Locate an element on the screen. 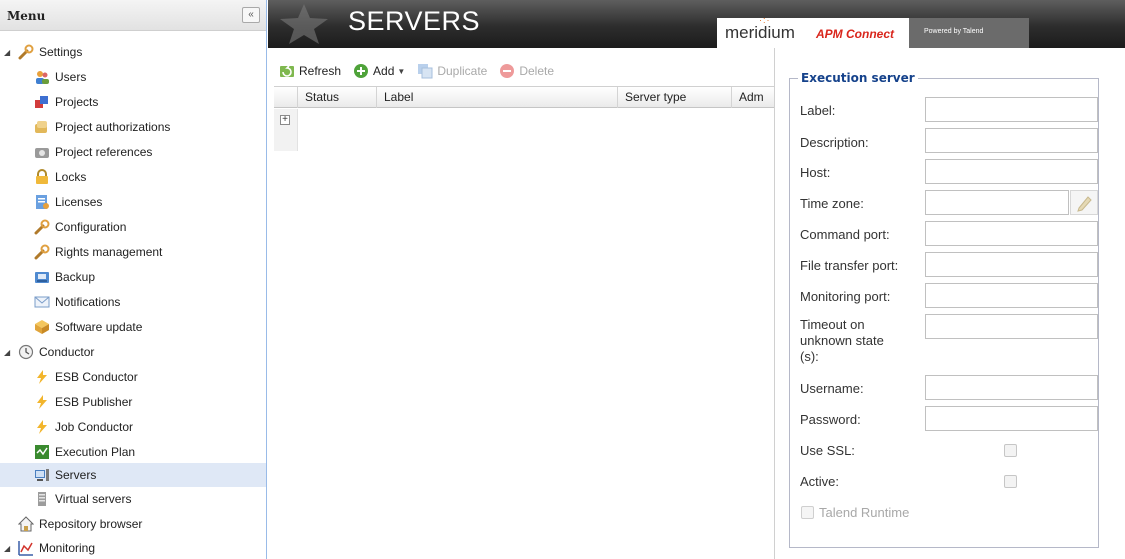 This screenshot has width=1125, height=559. column-header-status: Status is located at coordinates (337, 97).